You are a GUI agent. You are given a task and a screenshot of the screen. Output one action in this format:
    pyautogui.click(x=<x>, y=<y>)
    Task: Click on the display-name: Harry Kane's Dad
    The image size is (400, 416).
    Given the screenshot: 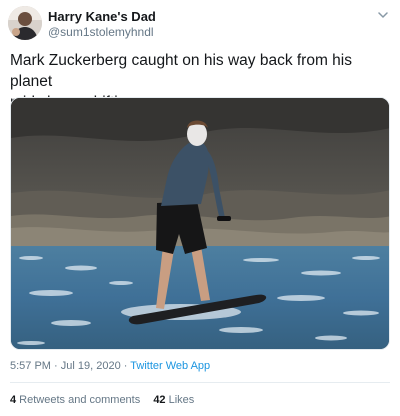 What is the action you would take?
    pyautogui.click(x=102, y=16)
    